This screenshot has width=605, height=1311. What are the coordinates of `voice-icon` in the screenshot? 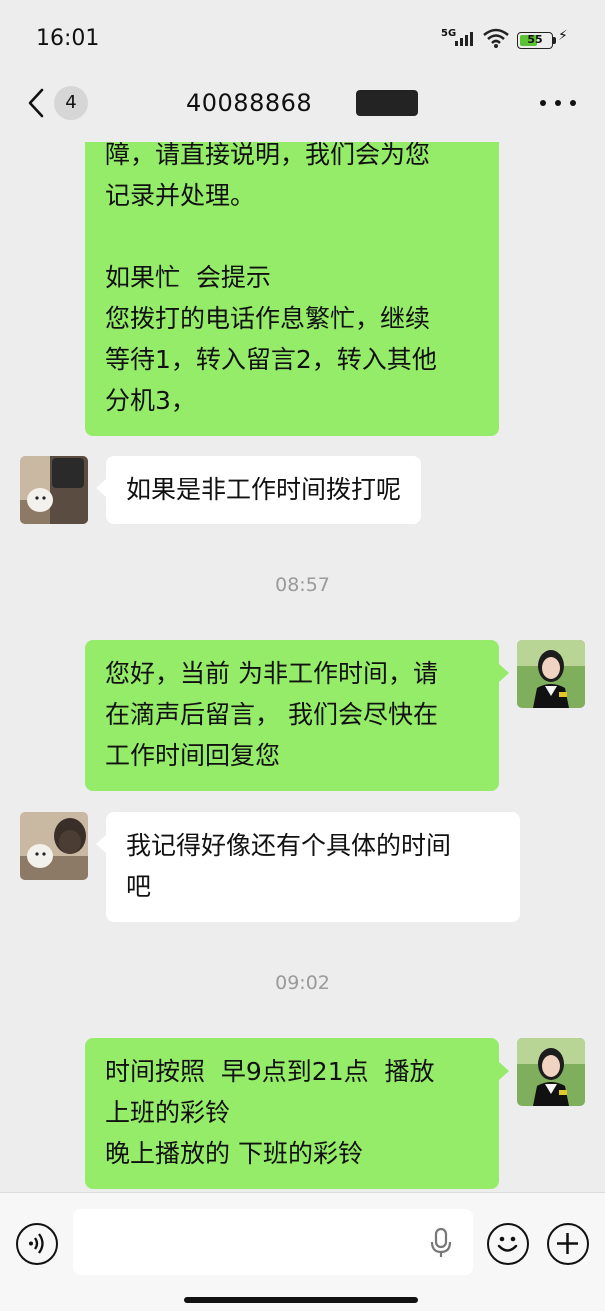 It's located at (37, 1244).